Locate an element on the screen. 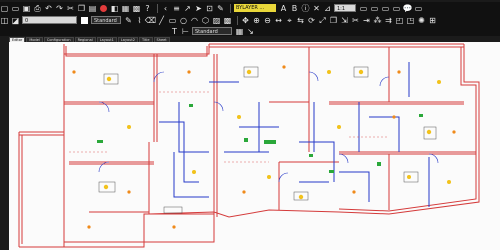 The image size is (500, 250). pencil-icon: ✎ is located at coordinates (128, 20).